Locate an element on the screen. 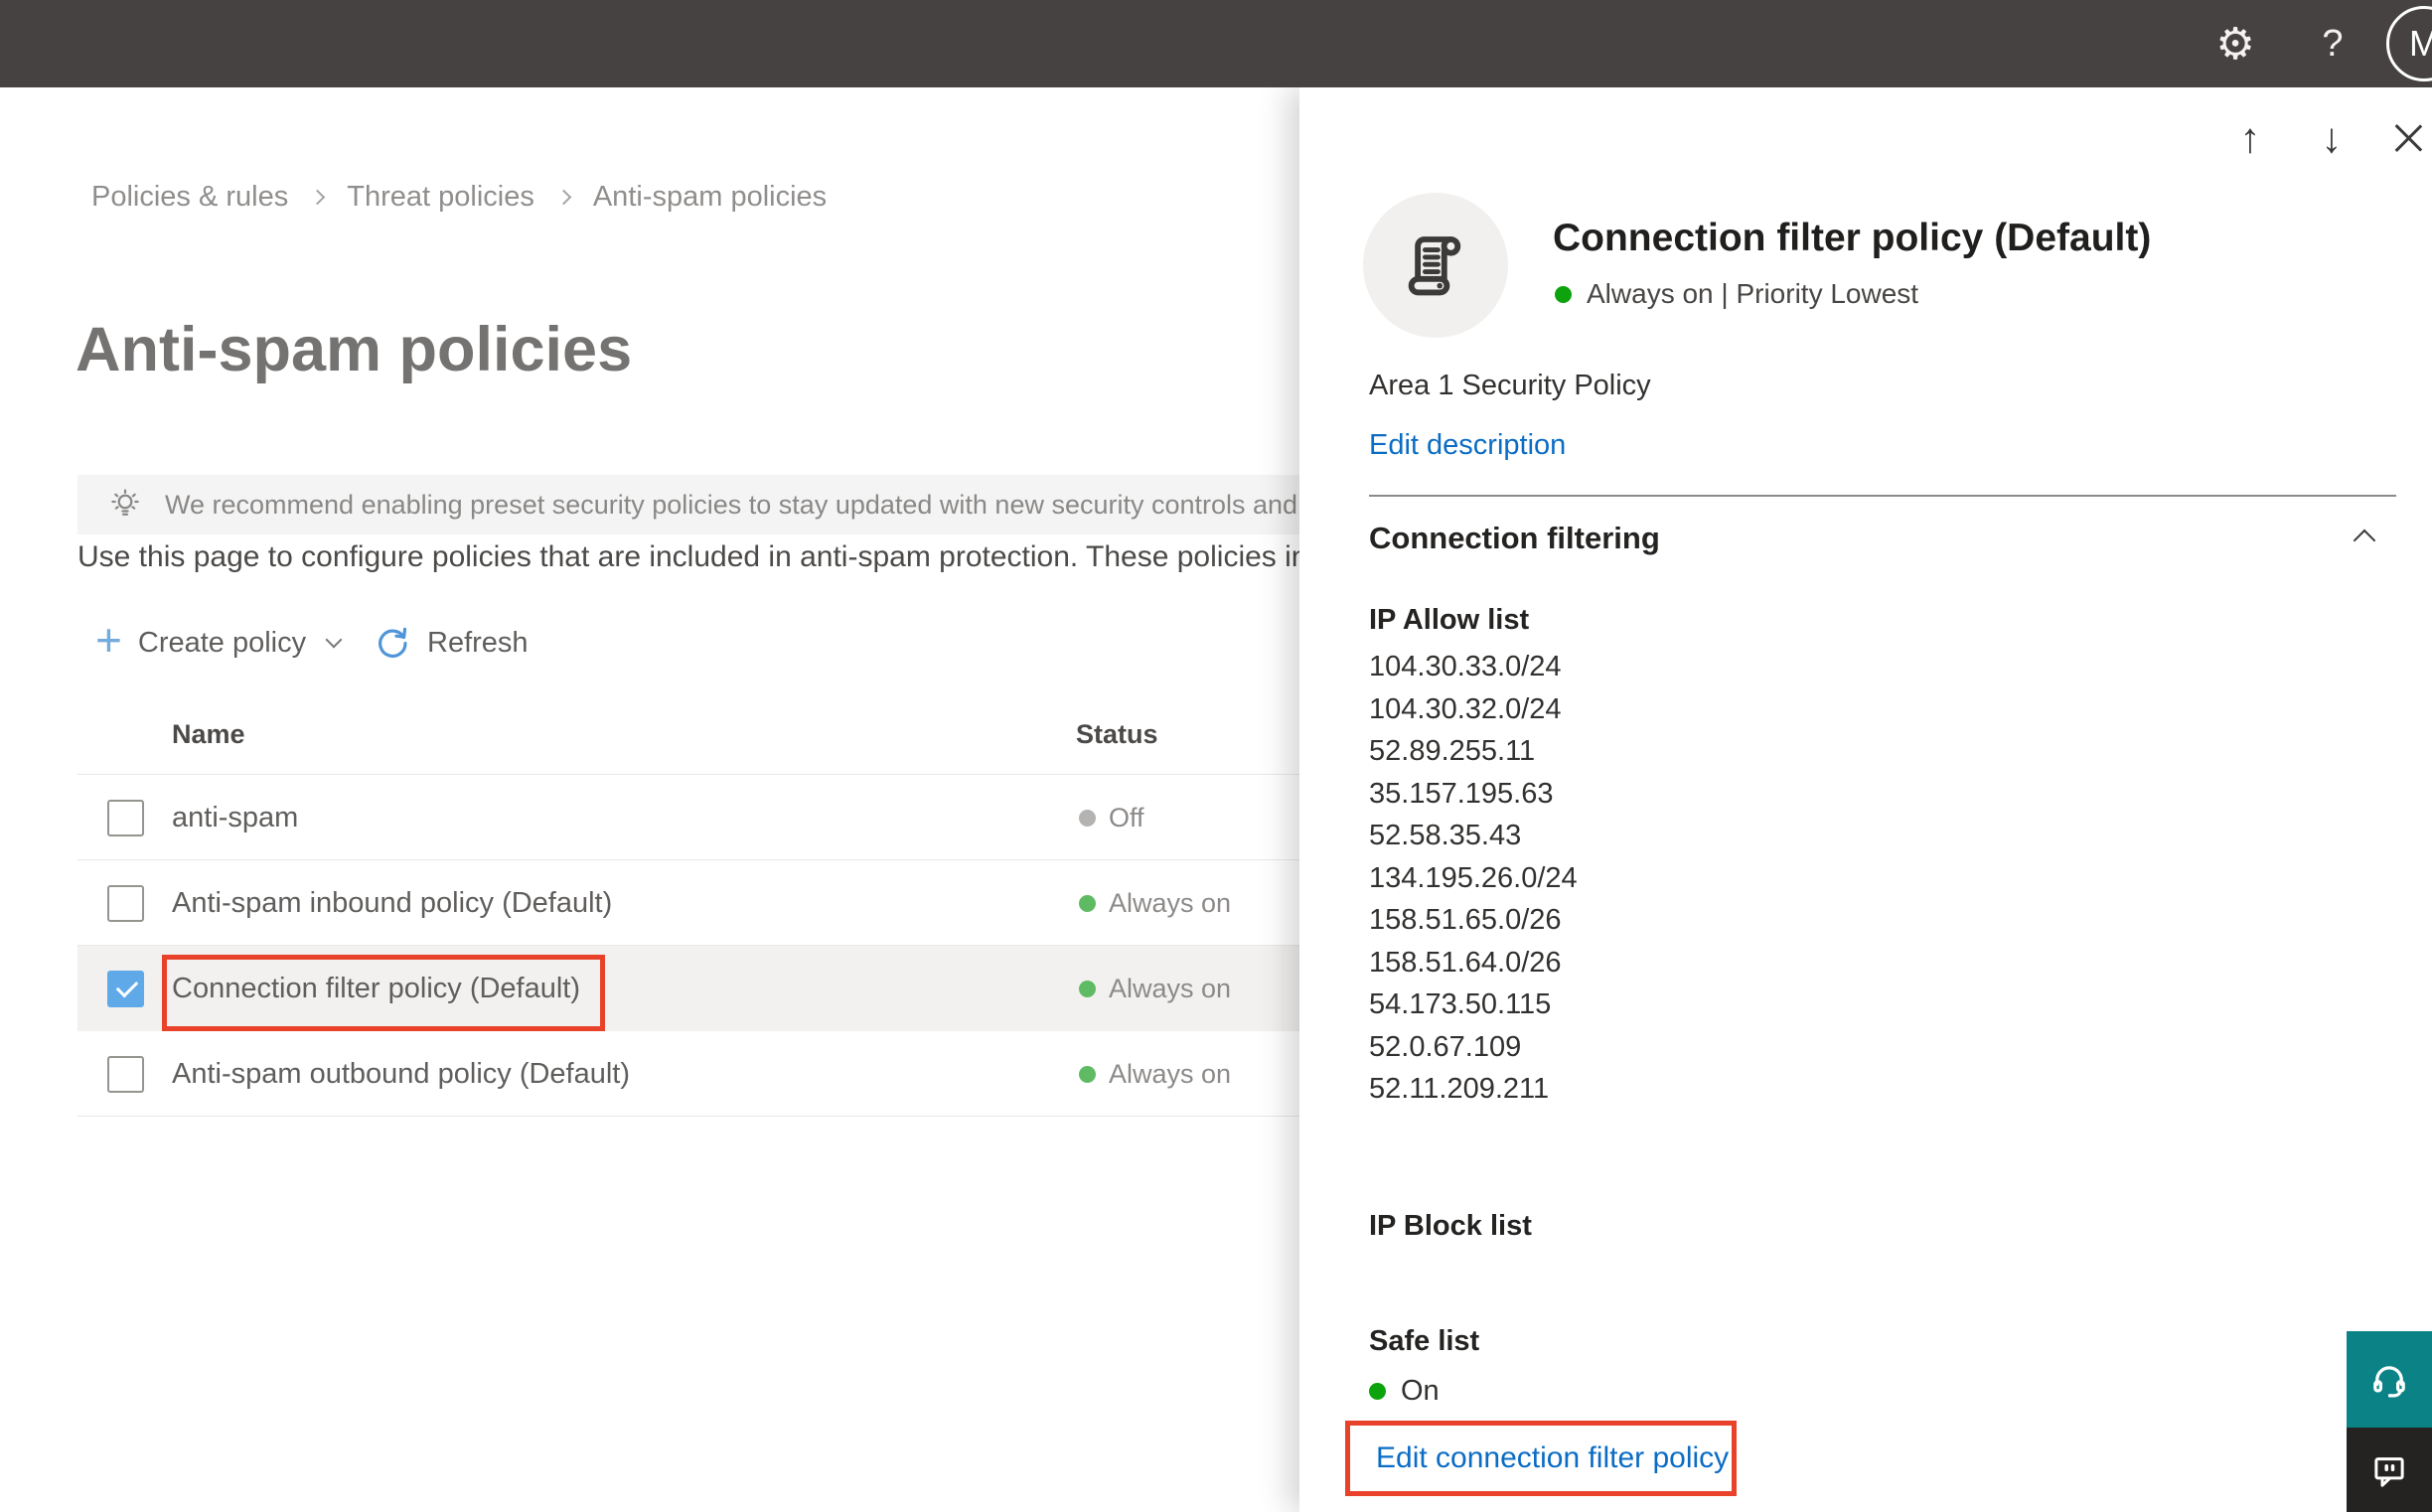 The image size is (2432, 1512). support-button is located at coordinates (2389, 1379).